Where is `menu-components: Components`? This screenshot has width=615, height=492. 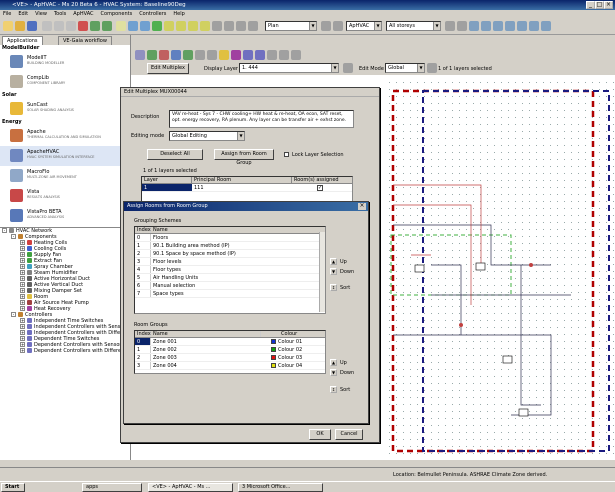
menu-components: Components is located at coordinates (117, 14).